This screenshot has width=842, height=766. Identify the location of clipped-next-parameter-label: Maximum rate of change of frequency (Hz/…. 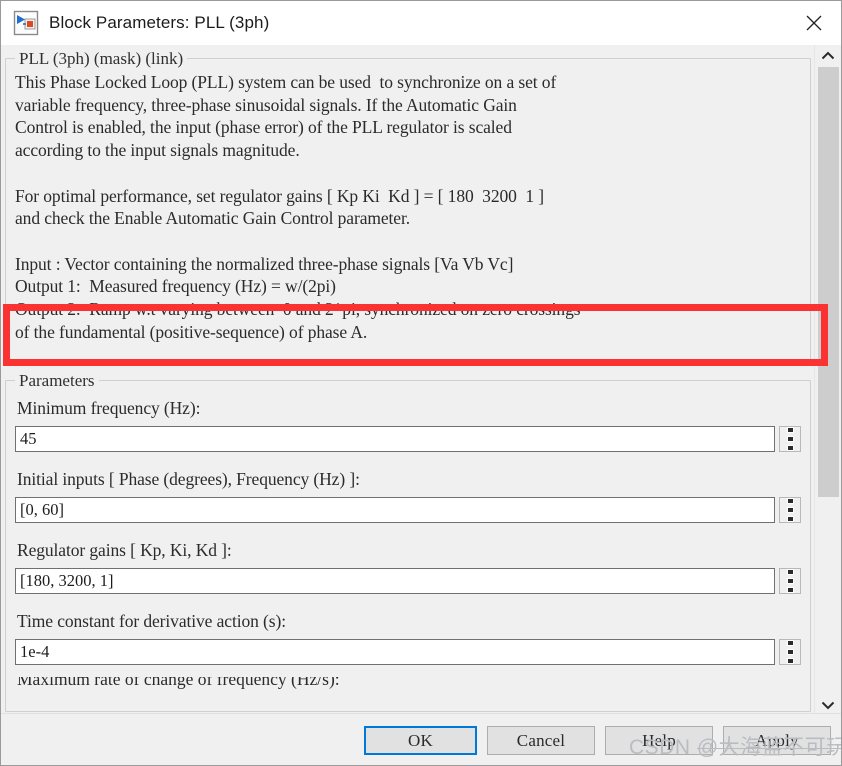
(408, 683).